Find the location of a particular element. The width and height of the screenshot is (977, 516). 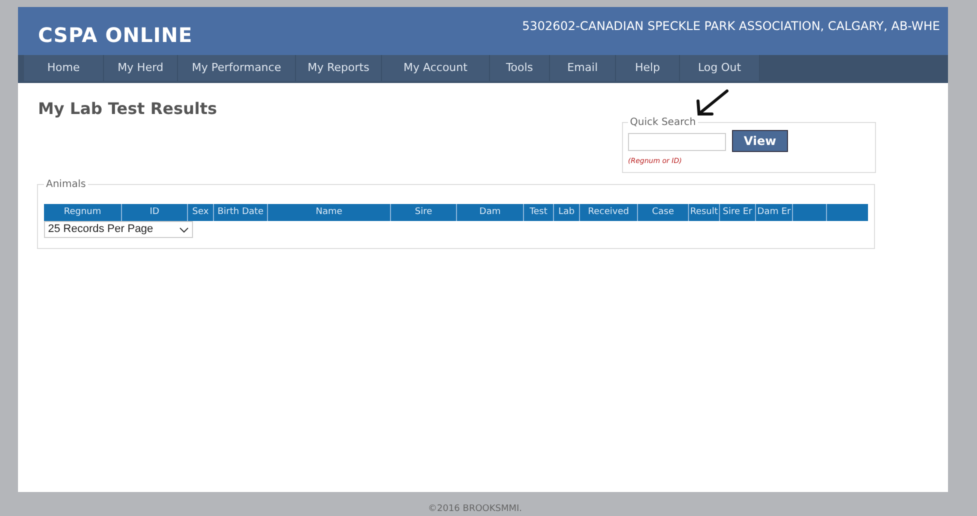

page-title: My Lab Test Results is located at coordinates (128, 109).